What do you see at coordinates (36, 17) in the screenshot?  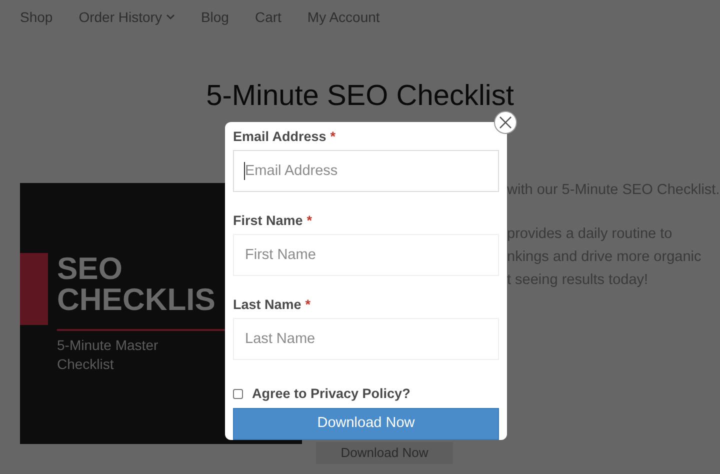 I see `nav-link: Shop` at bounding box center [36, 17].